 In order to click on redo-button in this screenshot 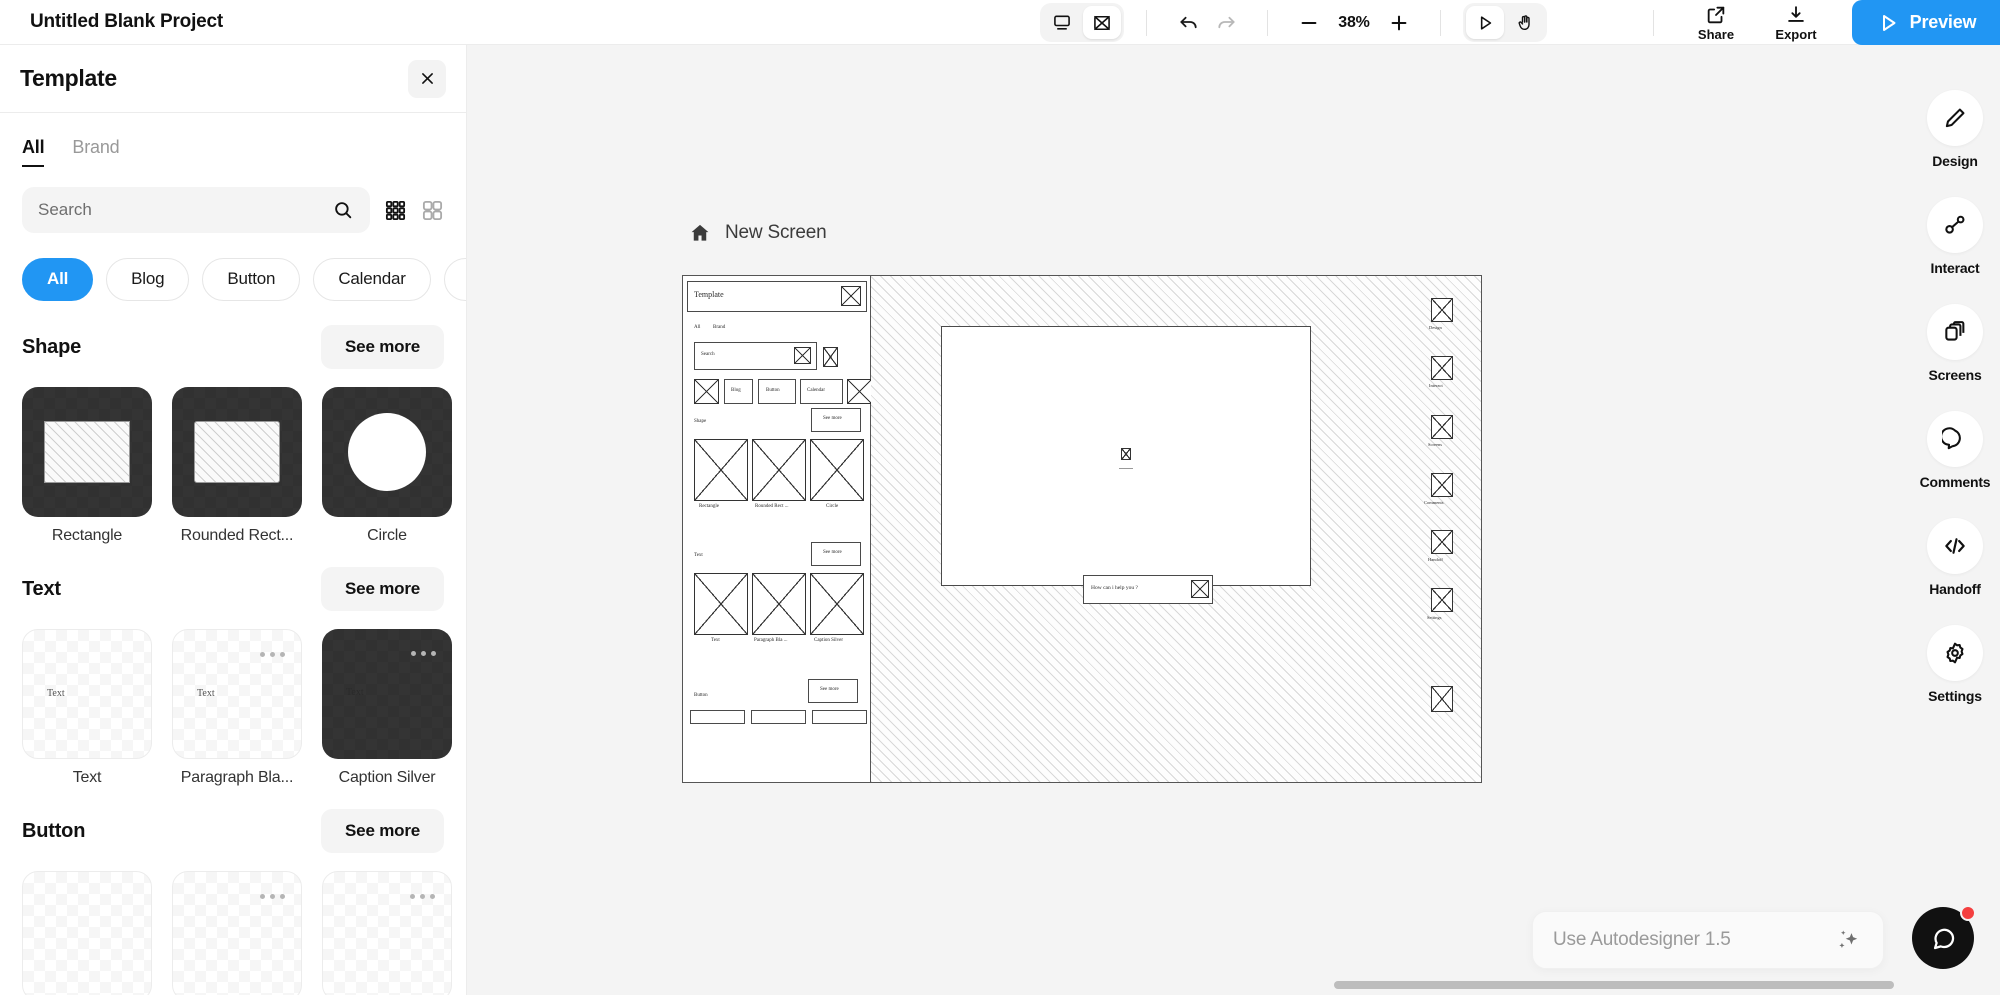, I will do `click(1226, 22)`.